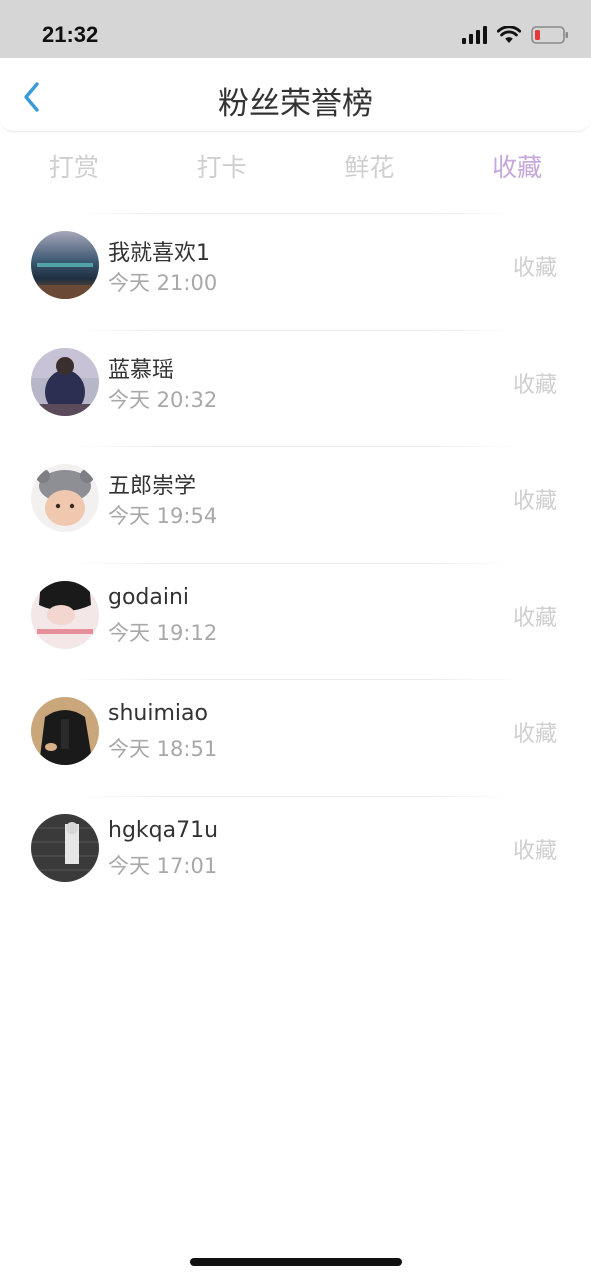  I want to click on nav-header: 粉丝荣誉榜, so click(295, 95).